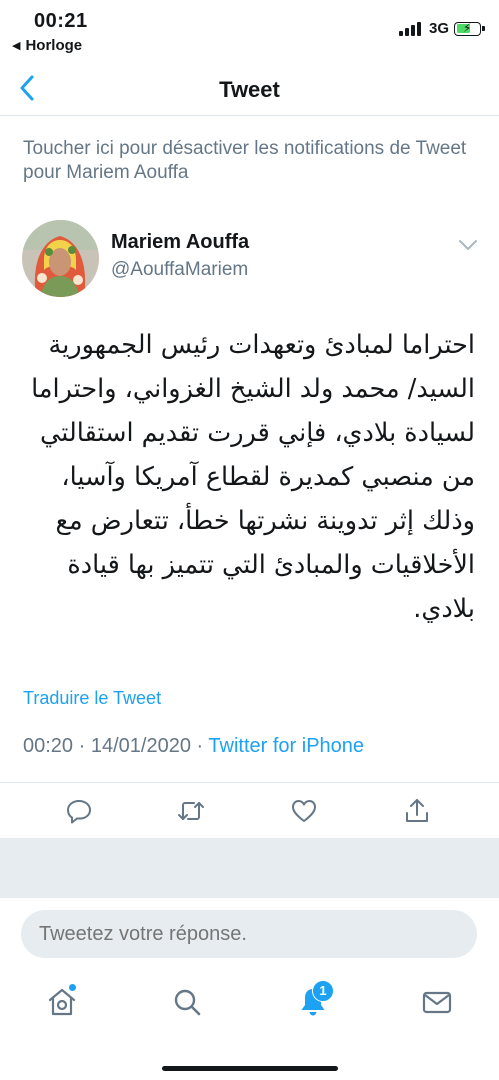 Image resolution: width=499 pixels, height=1080 pixels. What do you see at coordinates (48, 746) in the screenshot?
I see `tweet-time: 00:20` at bounding box center [48, 746].